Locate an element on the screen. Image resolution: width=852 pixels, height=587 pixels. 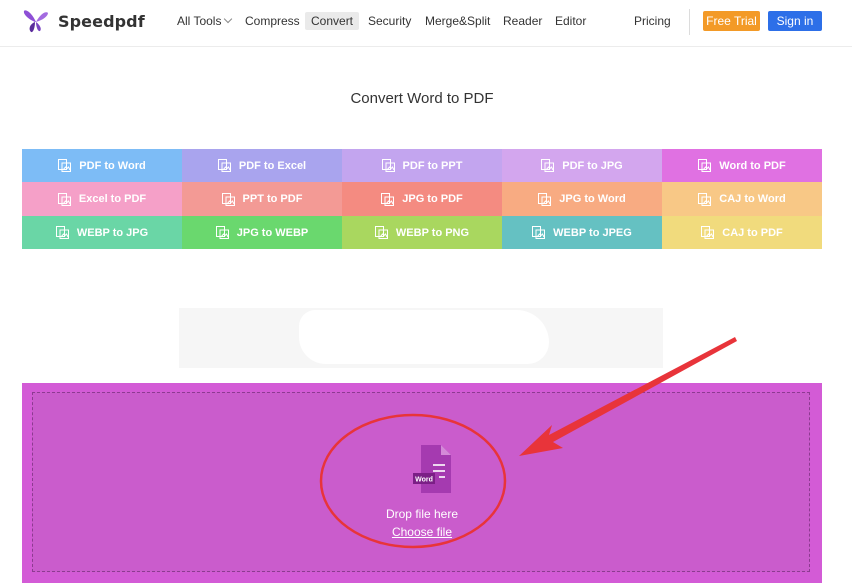
tool-webp-to-jpg: WEBP to JPG is located at coordinates (102, 232).